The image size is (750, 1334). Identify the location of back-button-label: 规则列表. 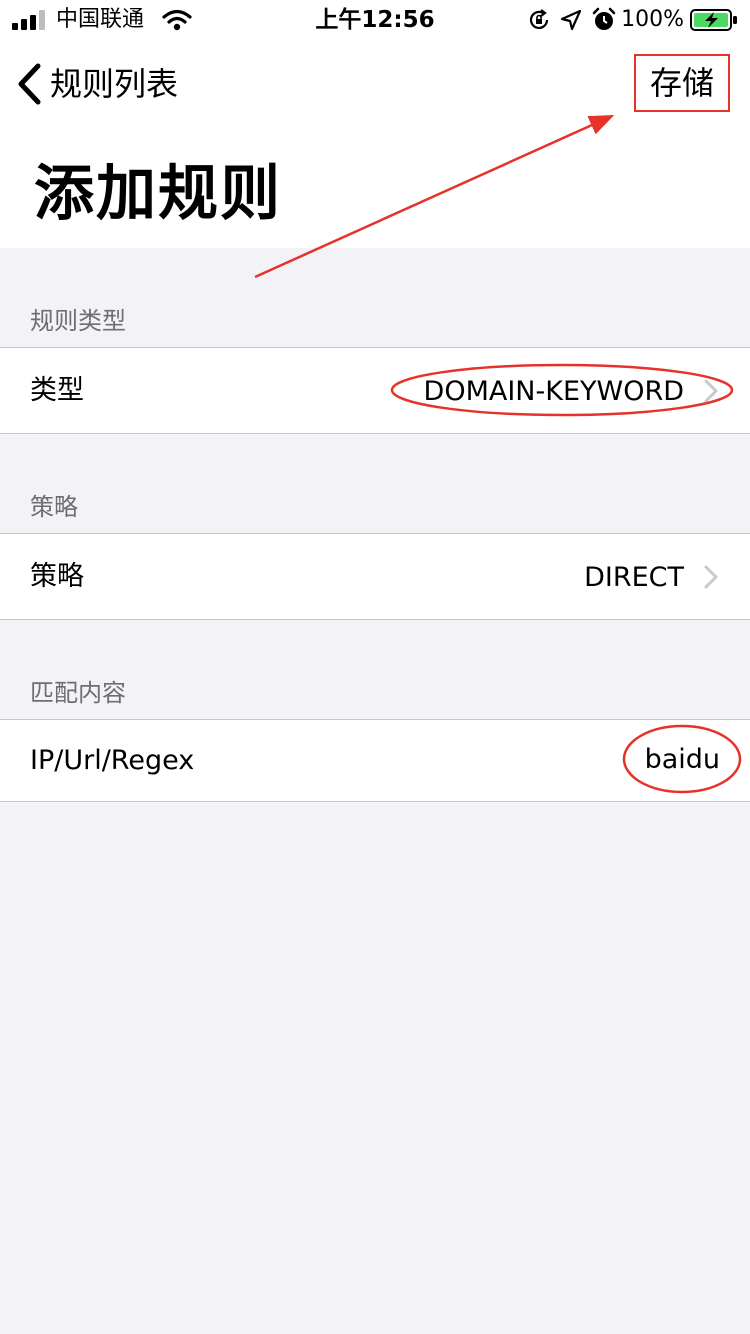
(114, 84).